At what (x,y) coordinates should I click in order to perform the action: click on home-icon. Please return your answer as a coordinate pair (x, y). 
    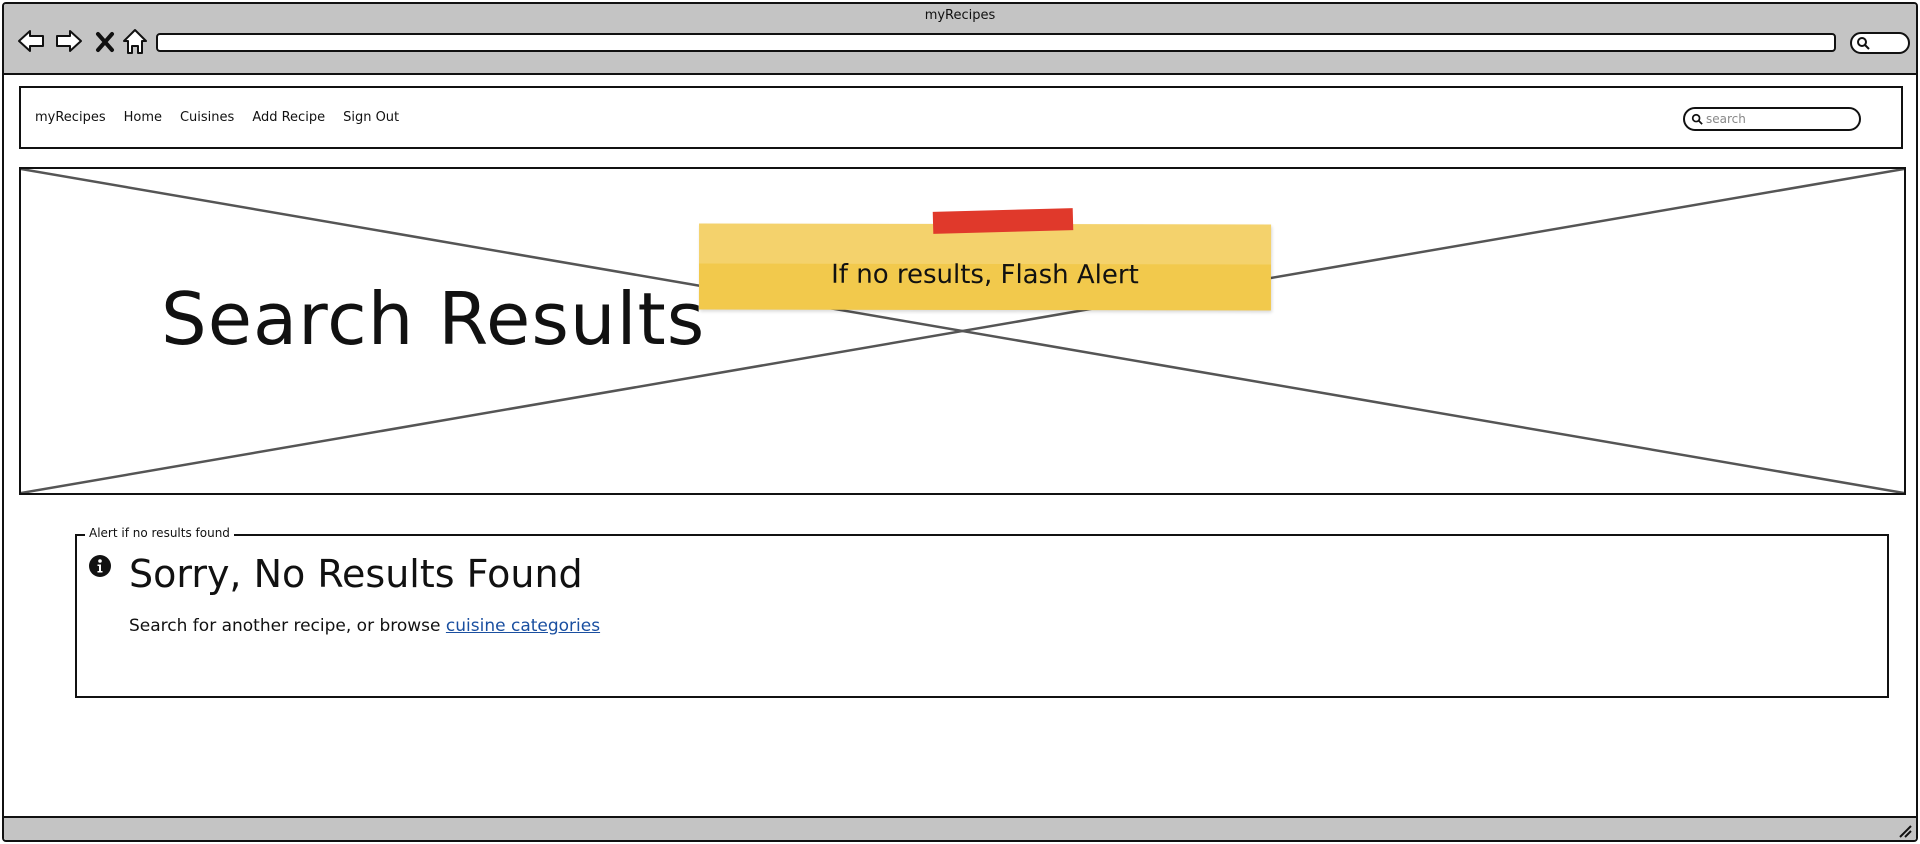
    Looking at the image, I should click on (135, 41).